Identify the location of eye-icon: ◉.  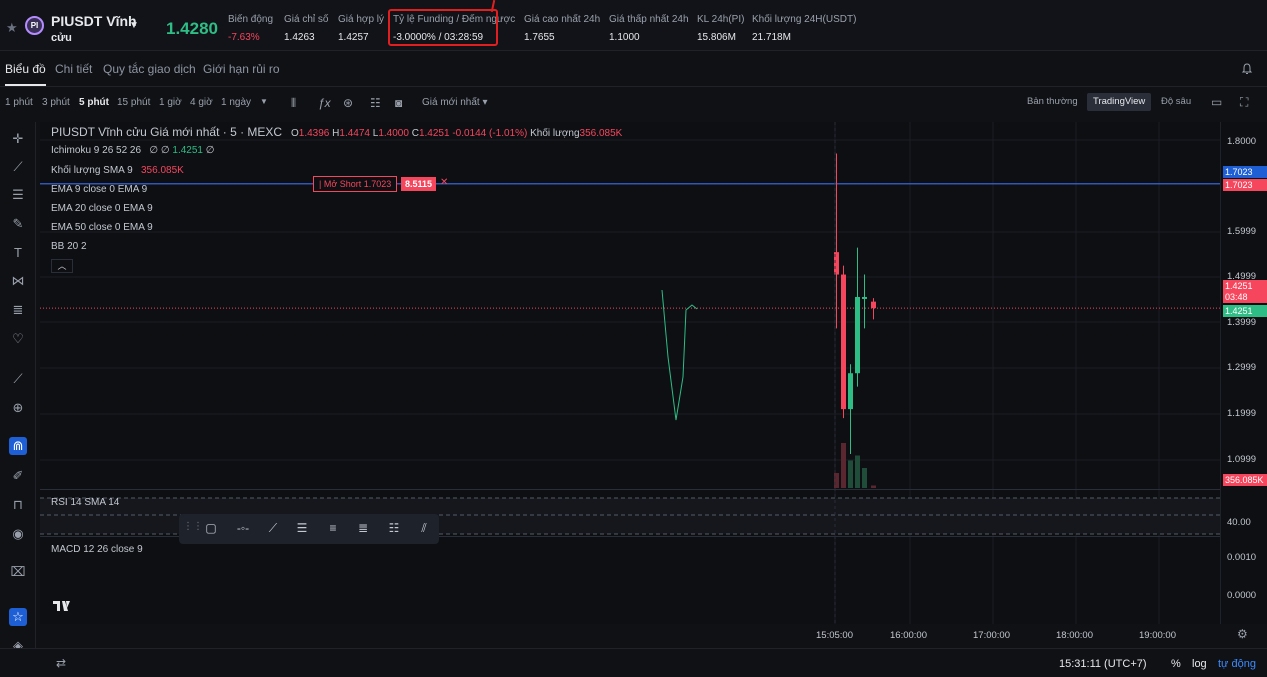
(18, 534).